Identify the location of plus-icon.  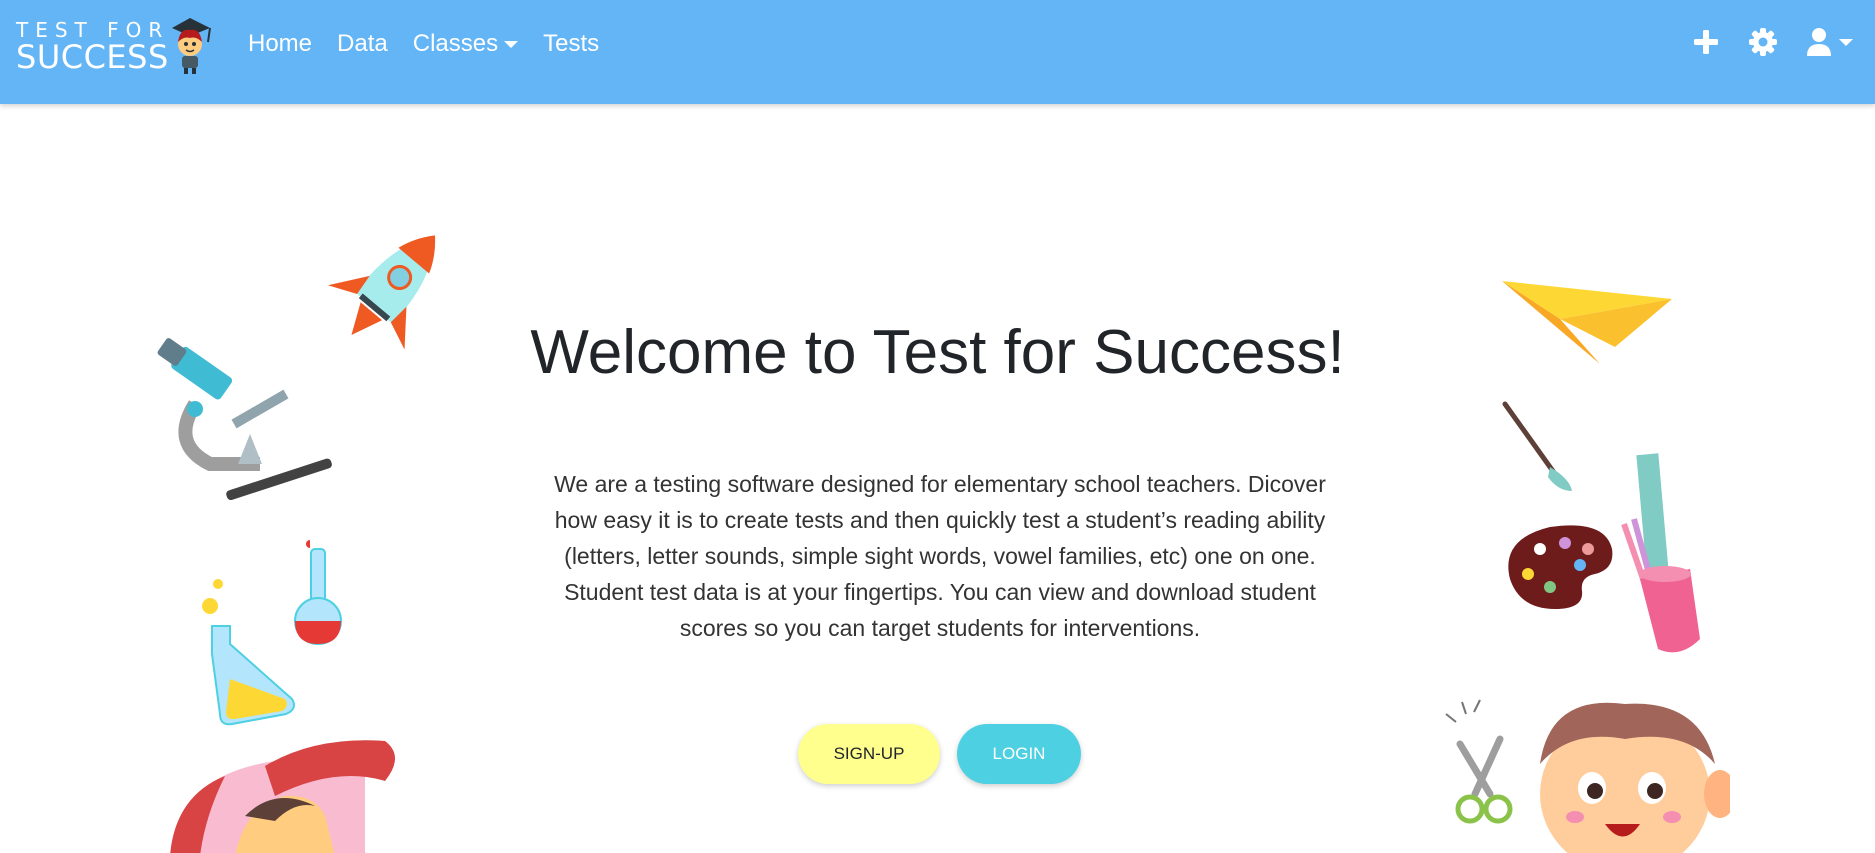
(1706, 42).